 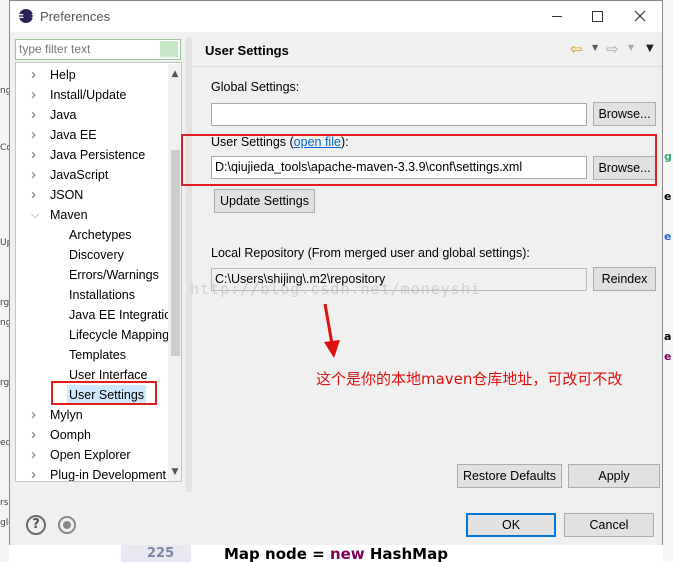 What do you see at coordinates (511, 525) in the screenshot?
I see `ok-button: OK` at bounding box center [511, 525].